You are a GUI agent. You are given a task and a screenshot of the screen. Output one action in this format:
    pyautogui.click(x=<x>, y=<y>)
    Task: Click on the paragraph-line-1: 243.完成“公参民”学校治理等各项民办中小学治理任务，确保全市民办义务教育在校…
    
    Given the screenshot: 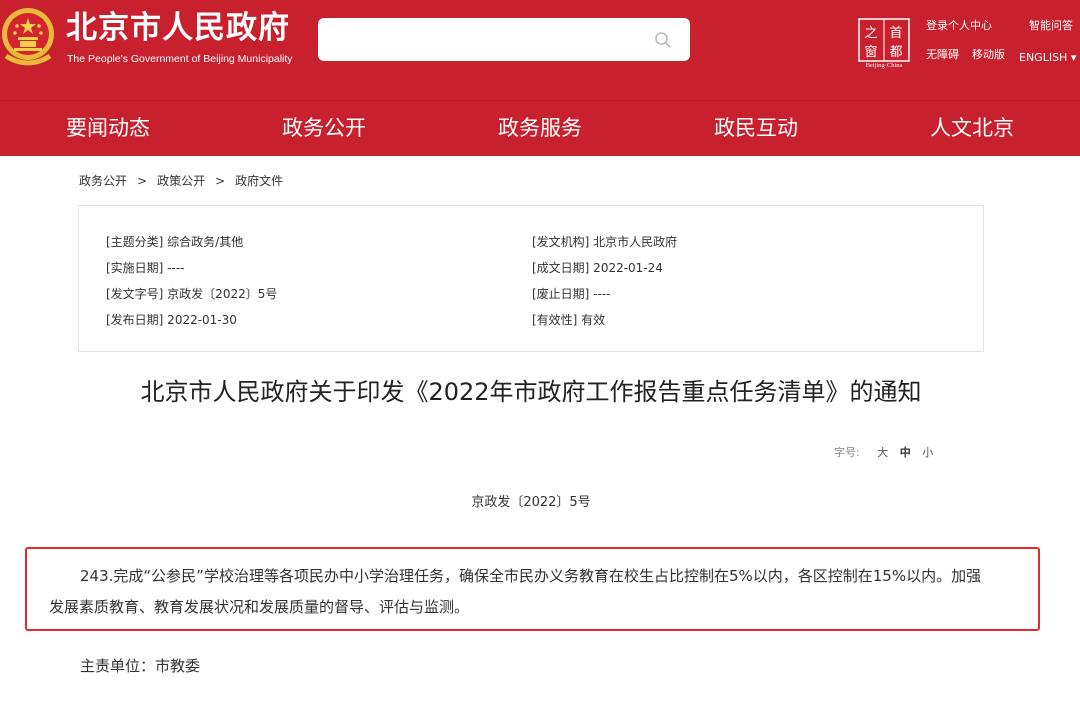 What is the action you would take?
    pyautogui.click(x=531, y=576)
    